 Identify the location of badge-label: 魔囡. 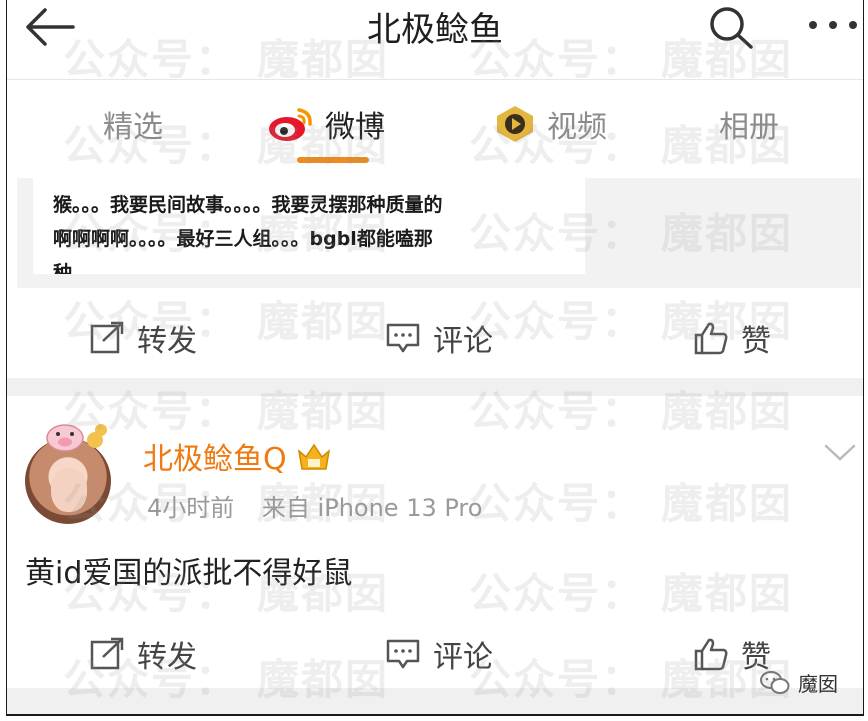
(818, 684).